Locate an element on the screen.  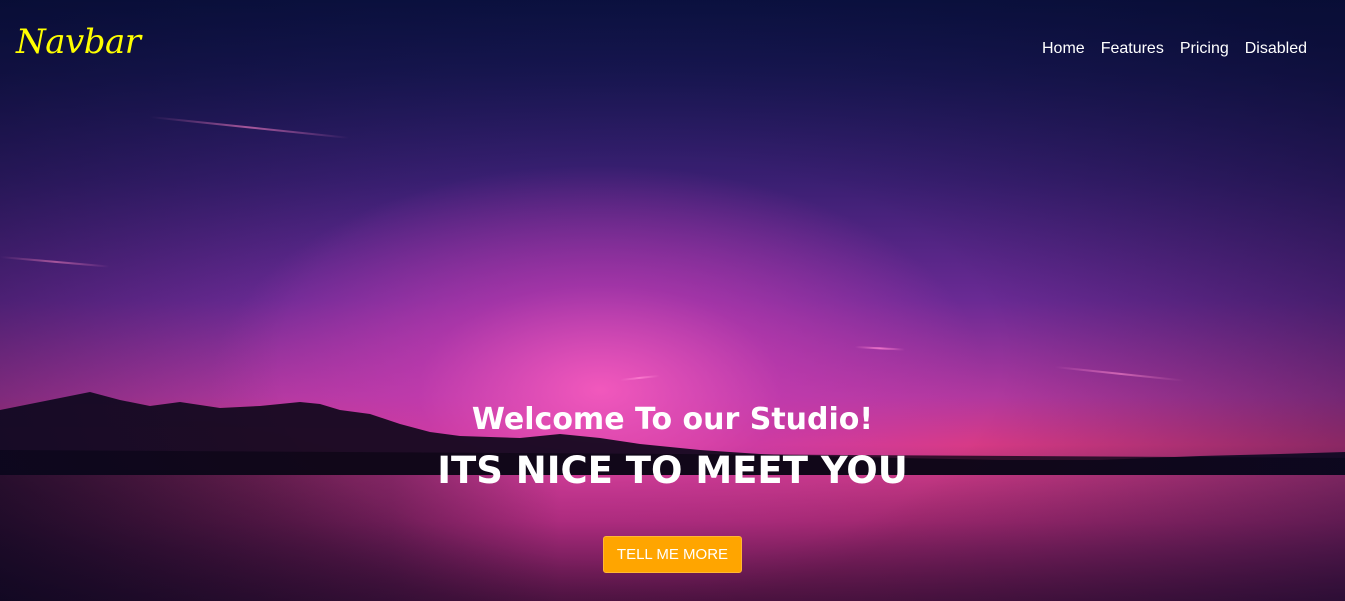
hero-headline: ITS NICE TO MEET YOU is located at coordinates (672, 470).